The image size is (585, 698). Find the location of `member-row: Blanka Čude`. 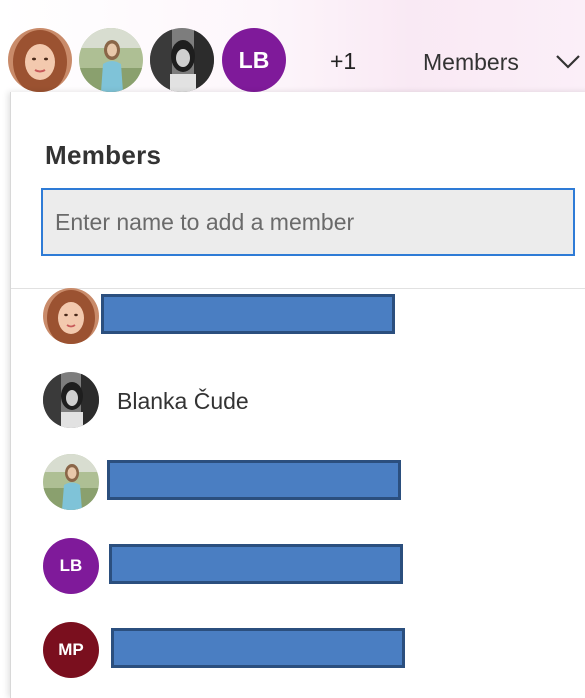

member-row: Blanka Čude is located at coordinates (308, 405).